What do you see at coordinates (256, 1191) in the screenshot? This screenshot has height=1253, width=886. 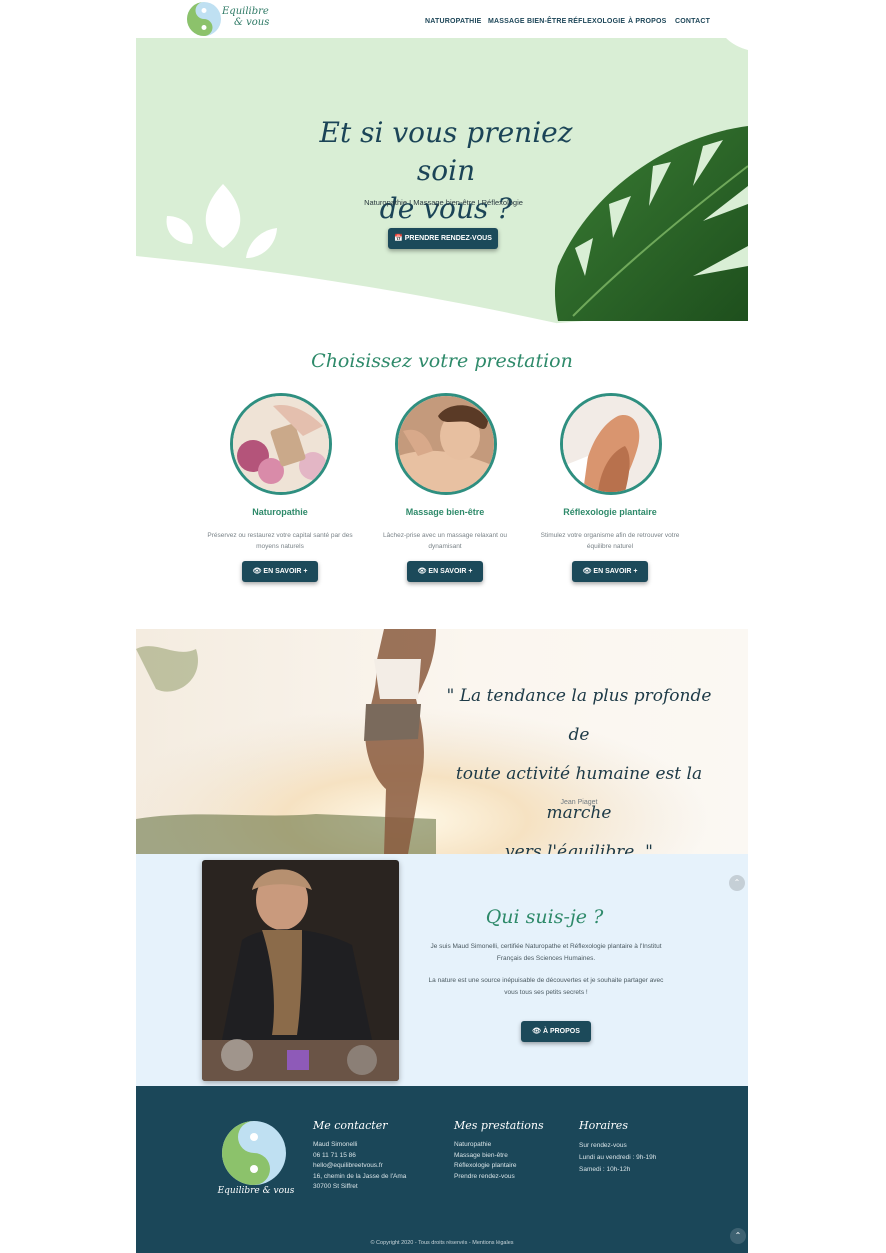 I see `footer-logo-text: Equilibre & vous` at bounding box center [256, 1191].